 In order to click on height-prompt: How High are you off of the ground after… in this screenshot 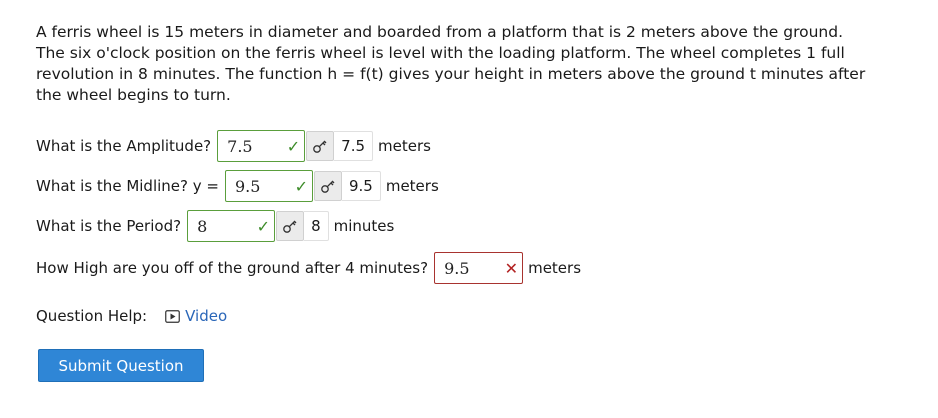, I will do `click(232, 268)`.